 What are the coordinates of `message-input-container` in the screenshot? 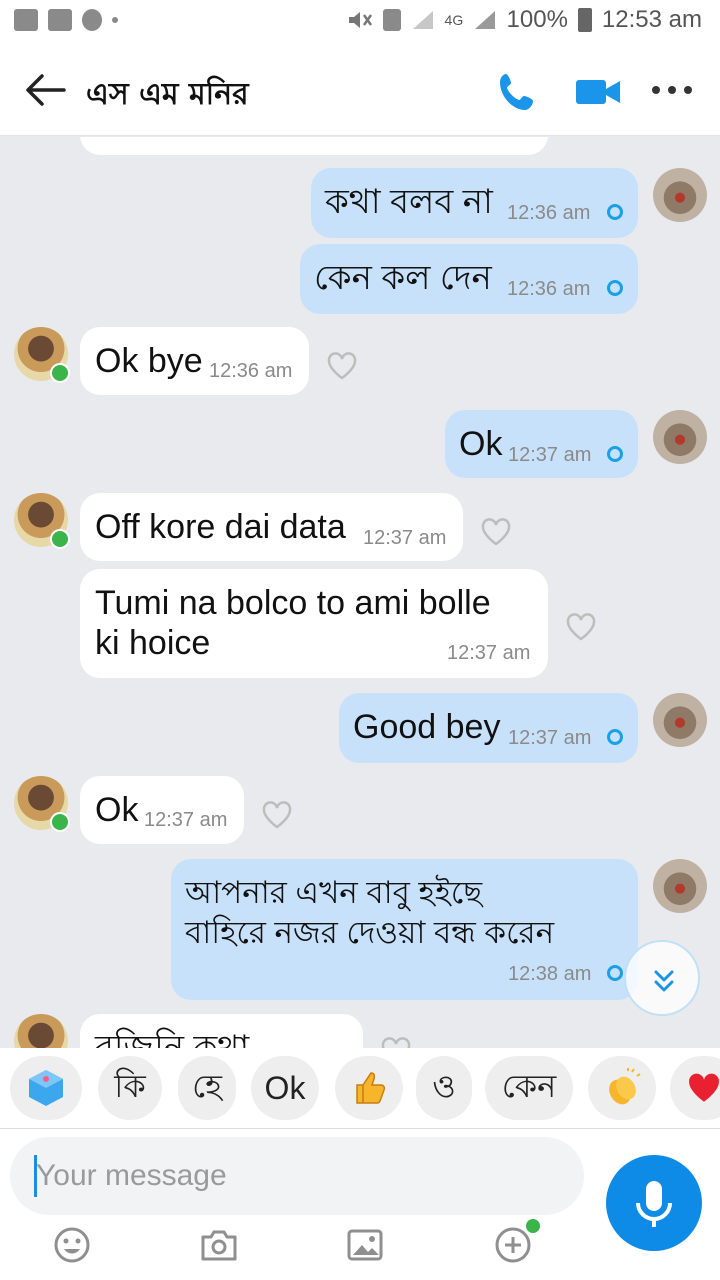 It's located at (297, 1176).